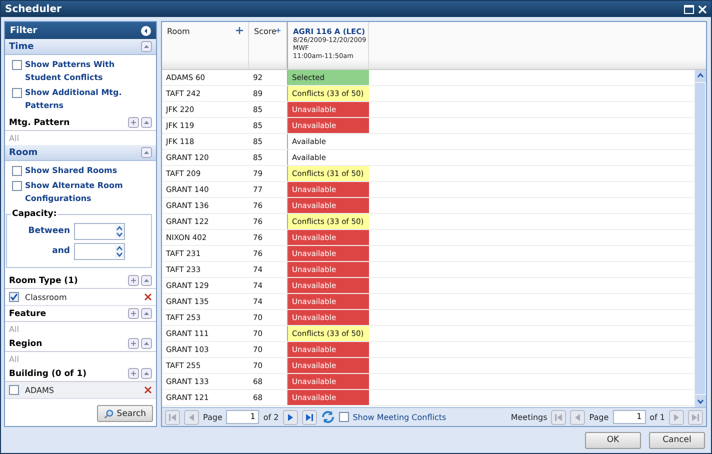  What do you see at coordinates (74, 99) in the screenshot?
I see `option-label: Show Additional Mtg. Patterns` at bounding box center [74, 99].